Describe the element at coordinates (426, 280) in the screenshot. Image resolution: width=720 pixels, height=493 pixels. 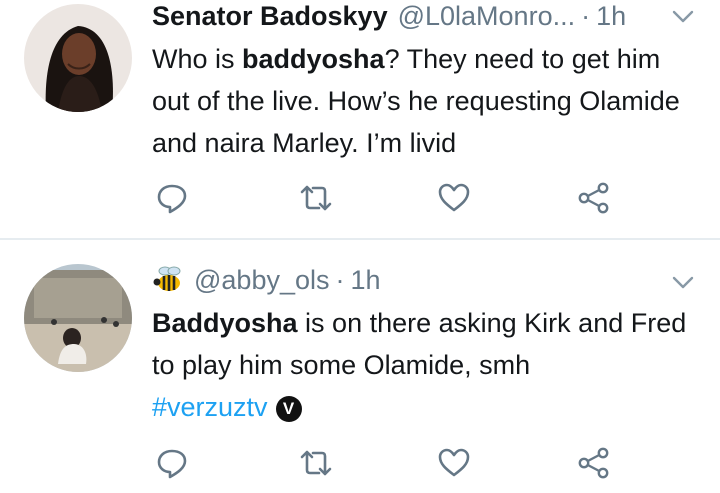
I see `tweet-header: @abby_ols · 1h` at that location.